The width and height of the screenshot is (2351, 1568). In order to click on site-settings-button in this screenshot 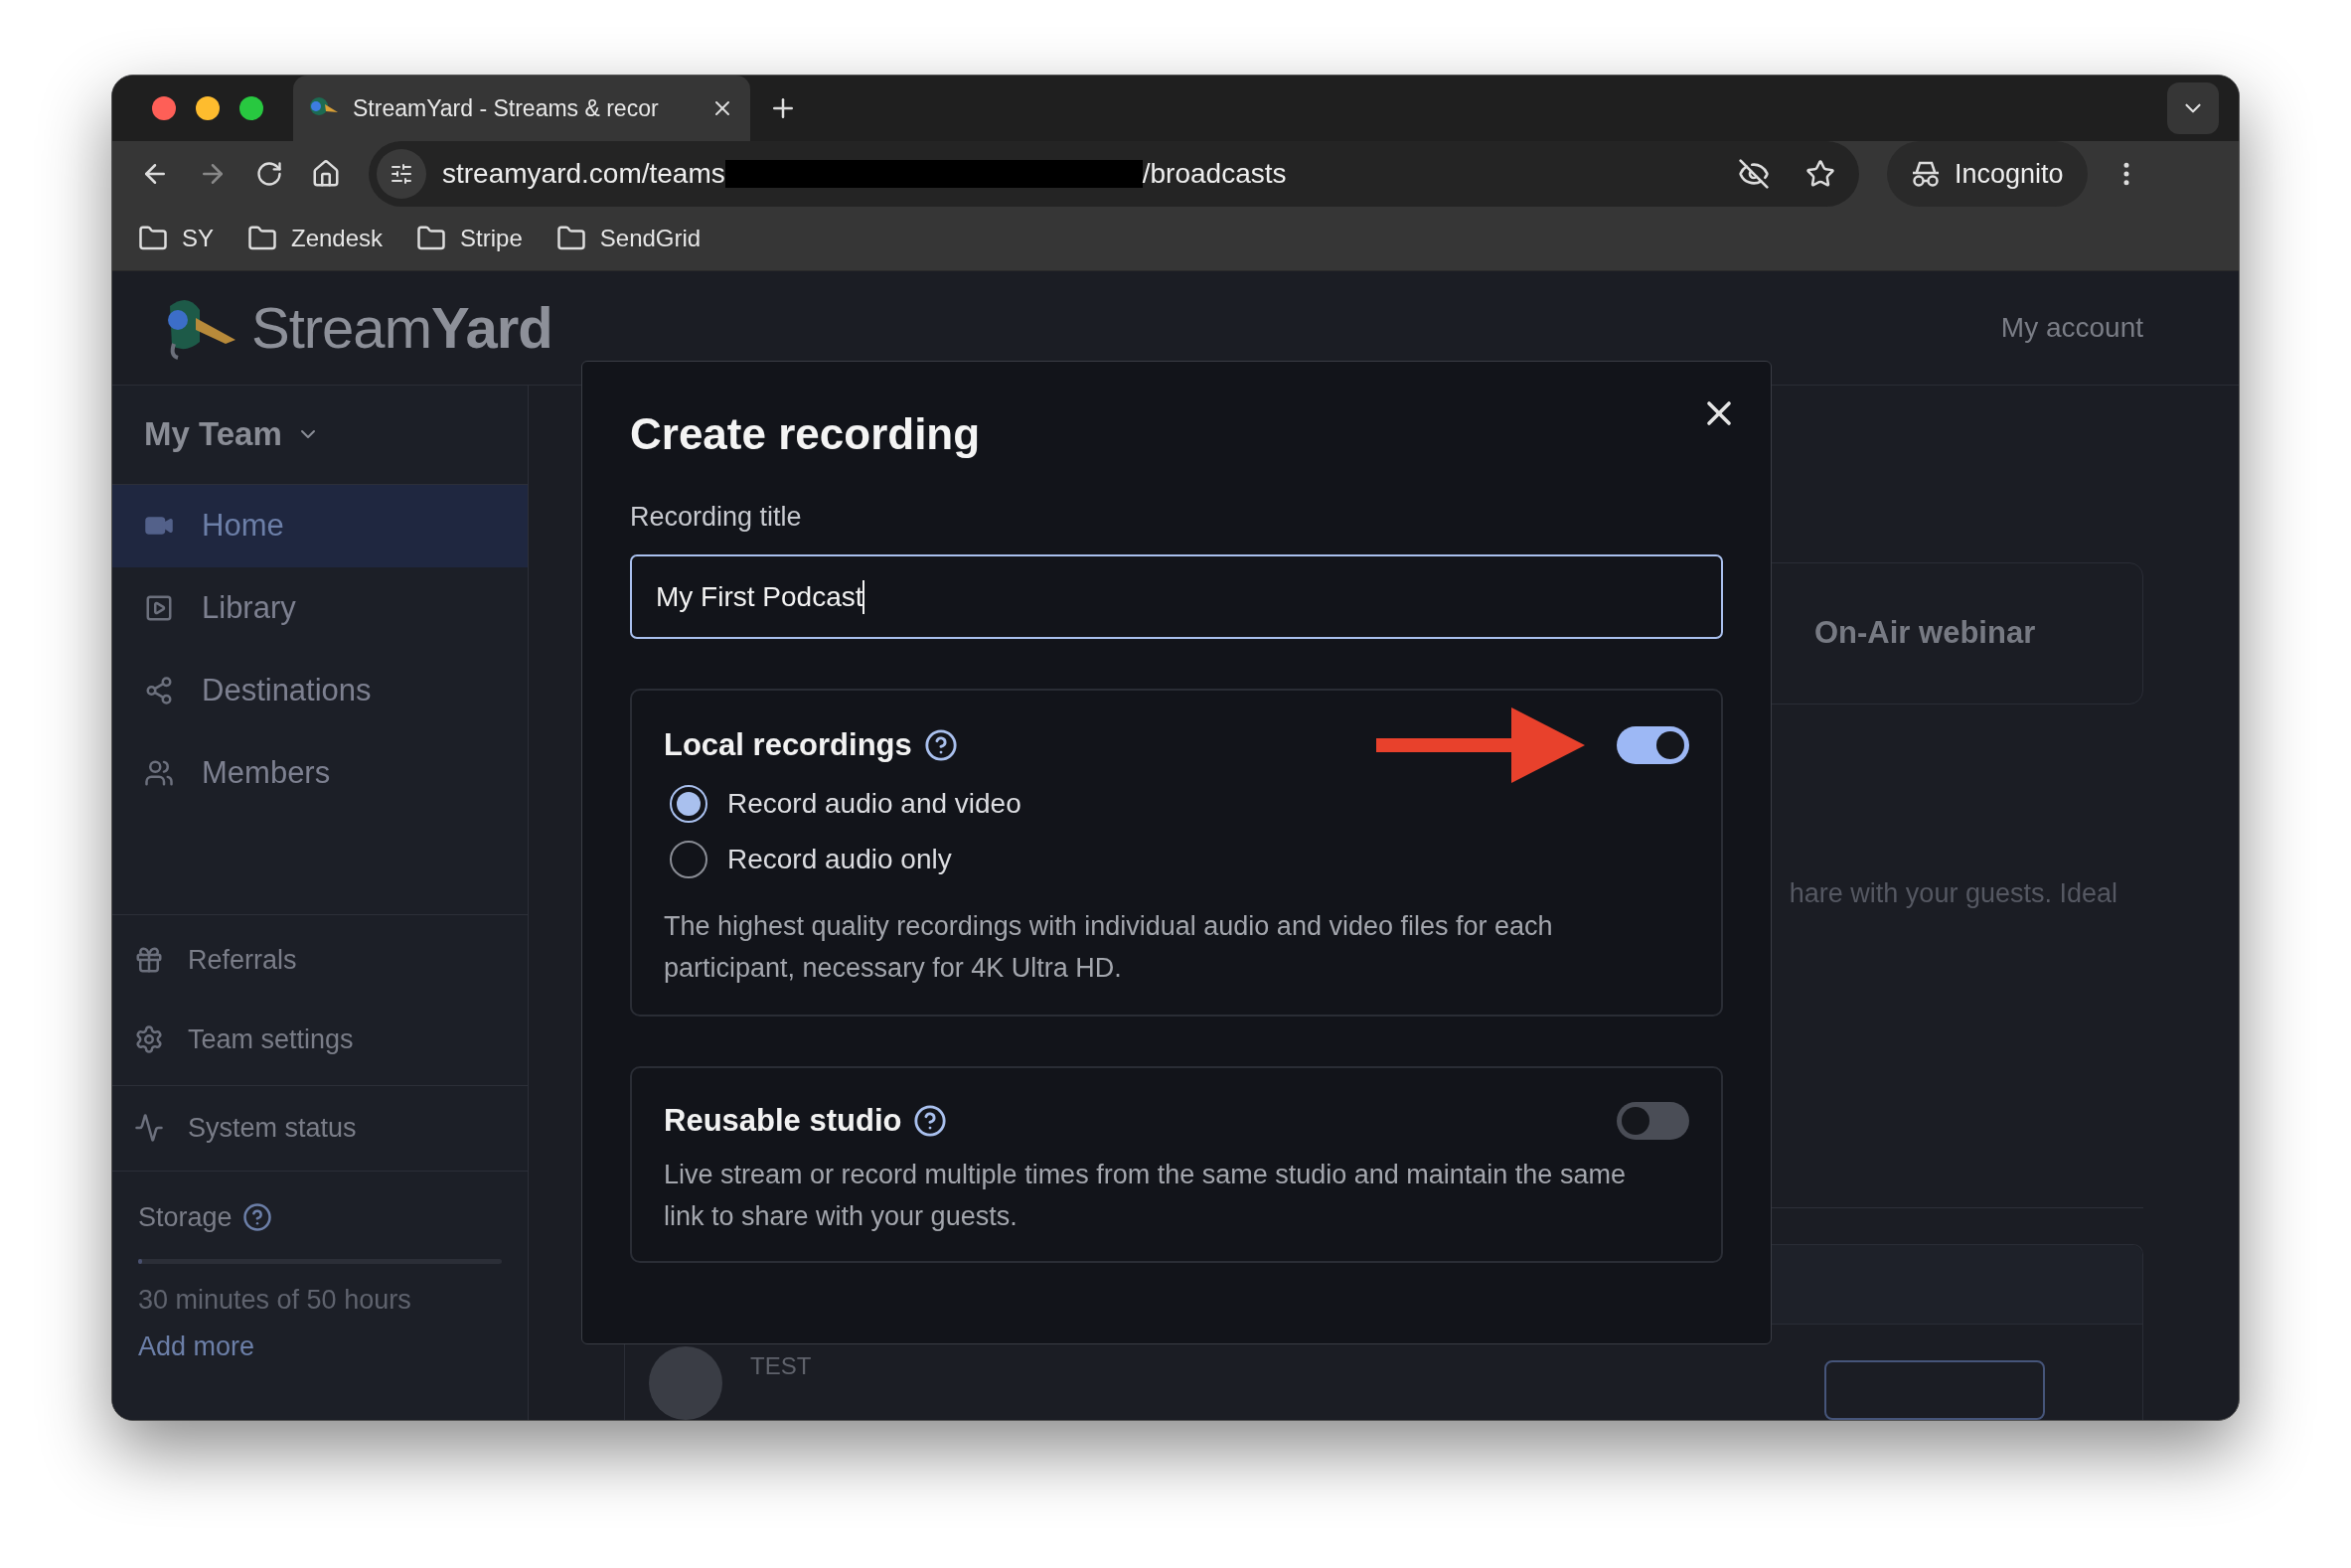, I will do `click(401, 174)`.